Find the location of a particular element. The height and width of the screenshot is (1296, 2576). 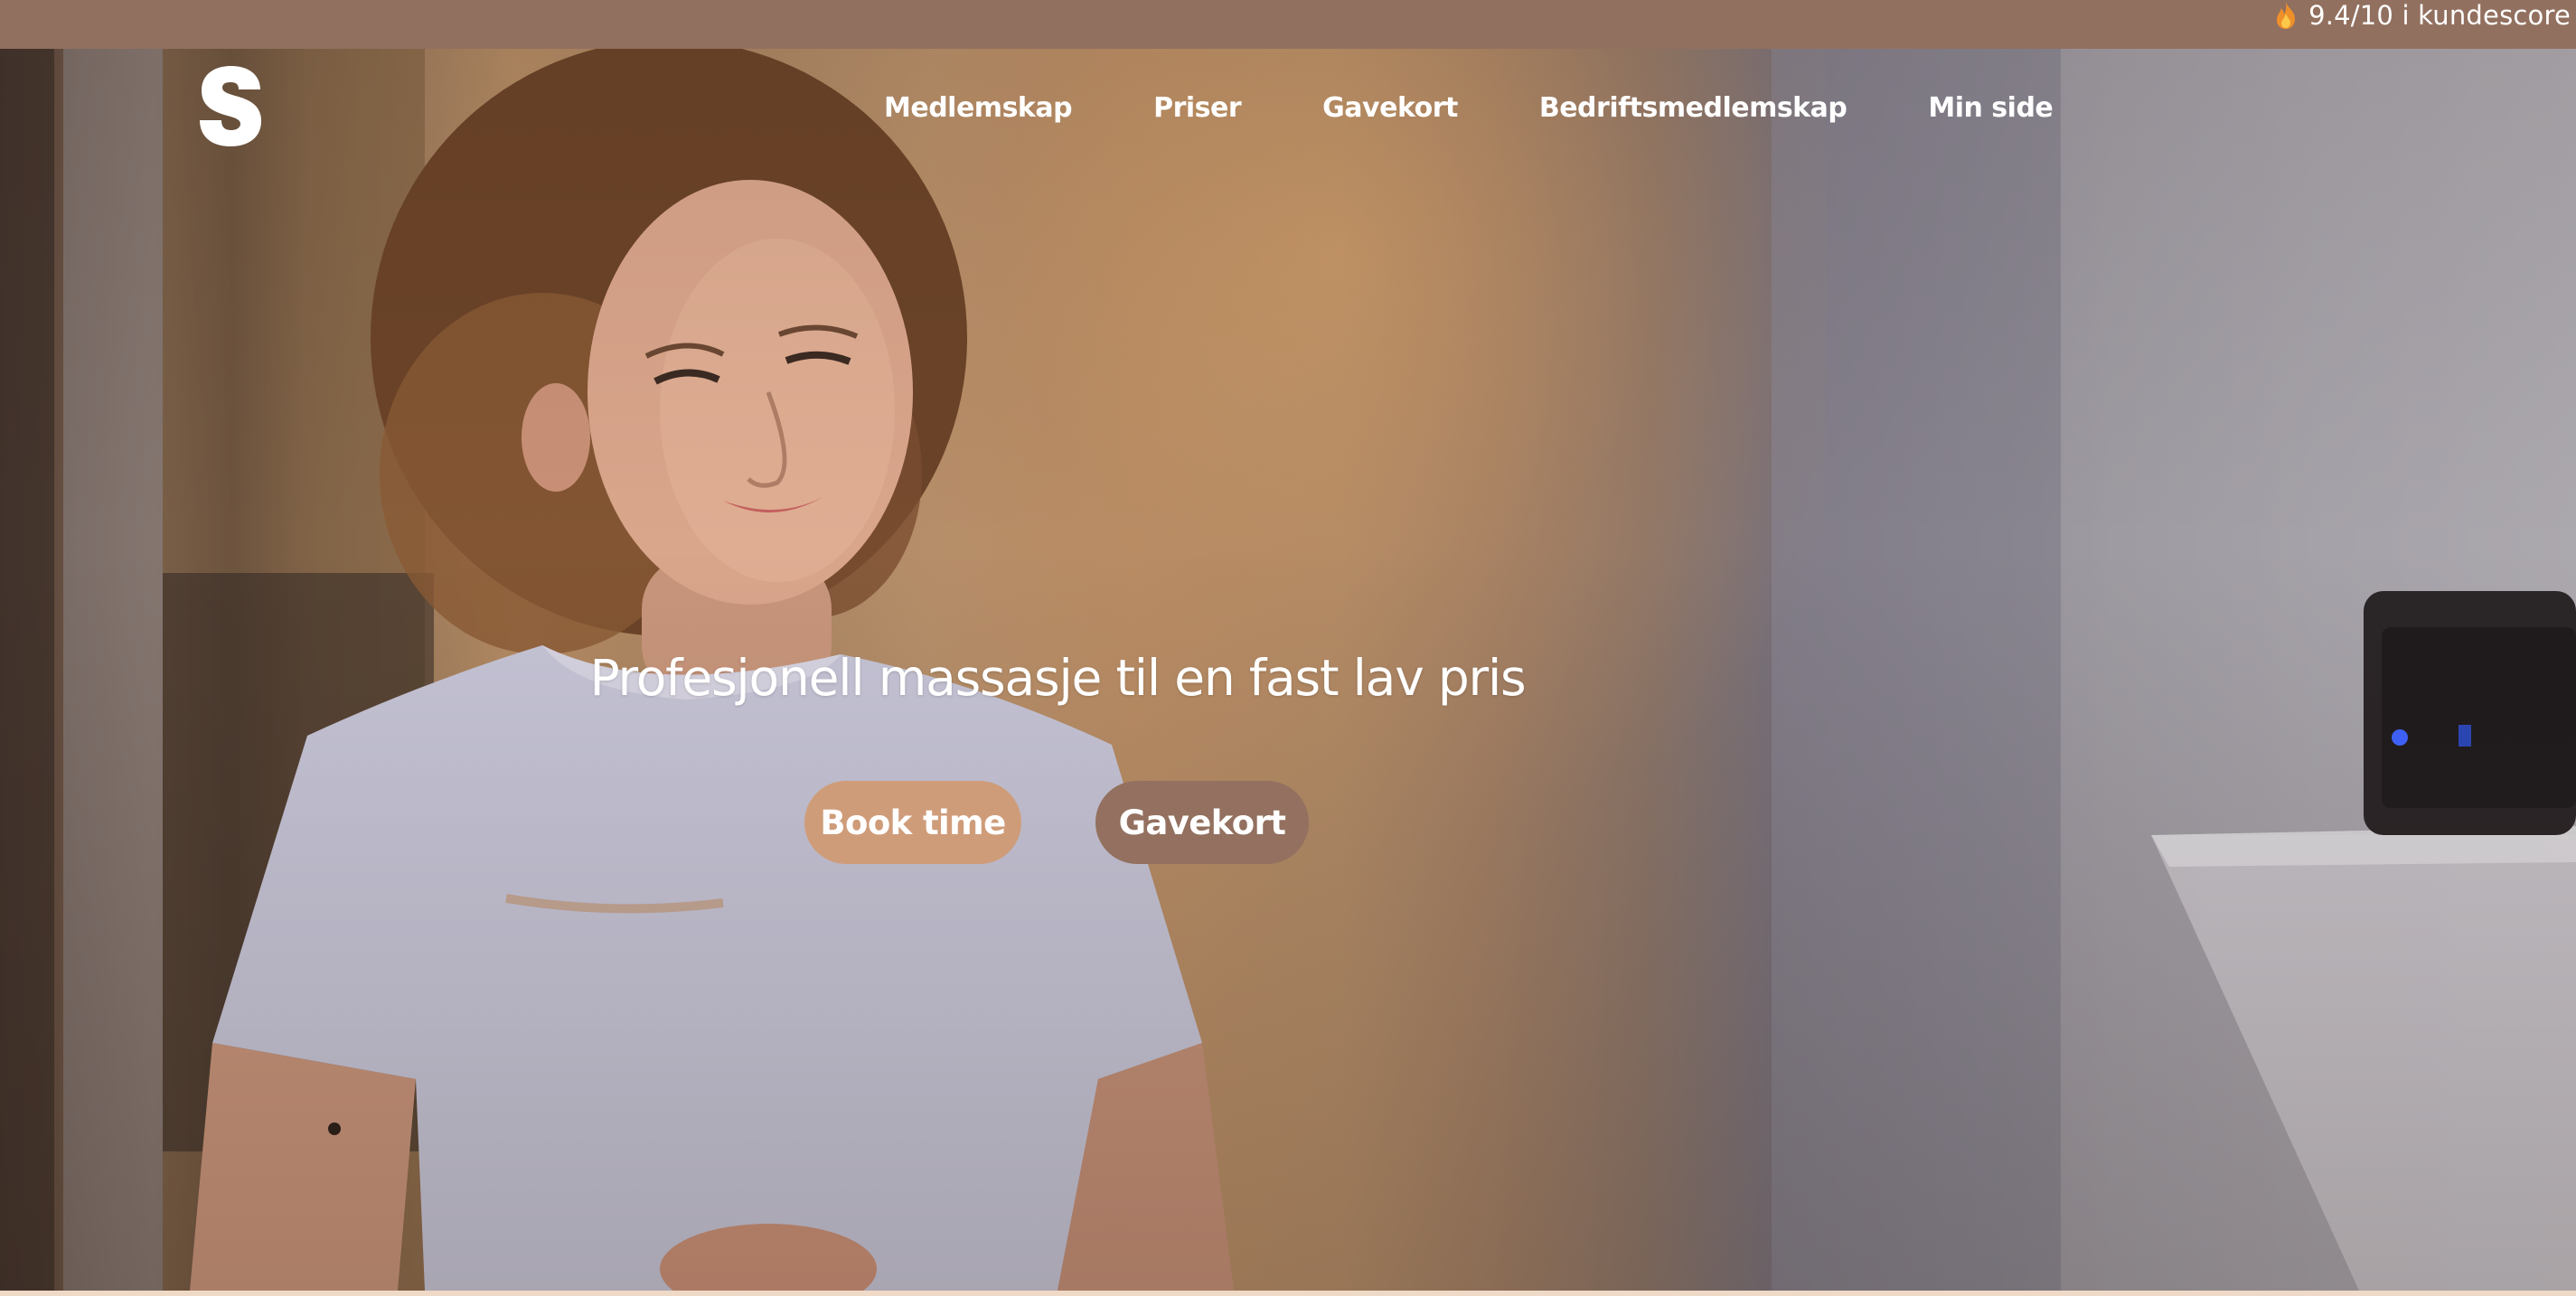

flame-icon is located at coordinates (2286, 15).